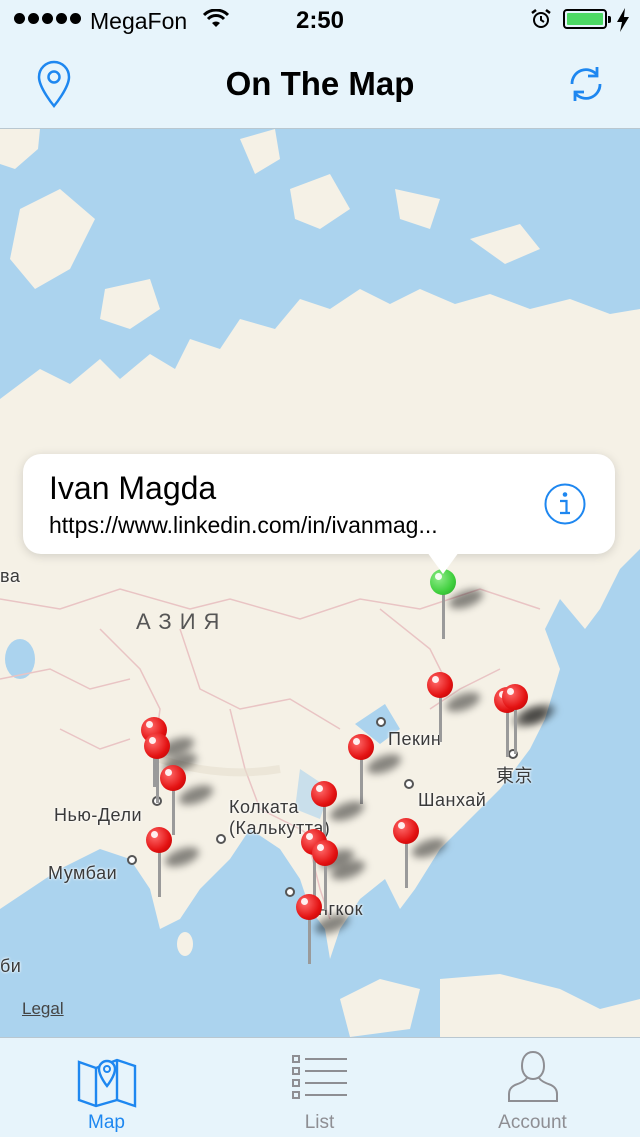 This screenshot has width=640, height=1137. I want to click on alarm-icon, so click(541, 18).